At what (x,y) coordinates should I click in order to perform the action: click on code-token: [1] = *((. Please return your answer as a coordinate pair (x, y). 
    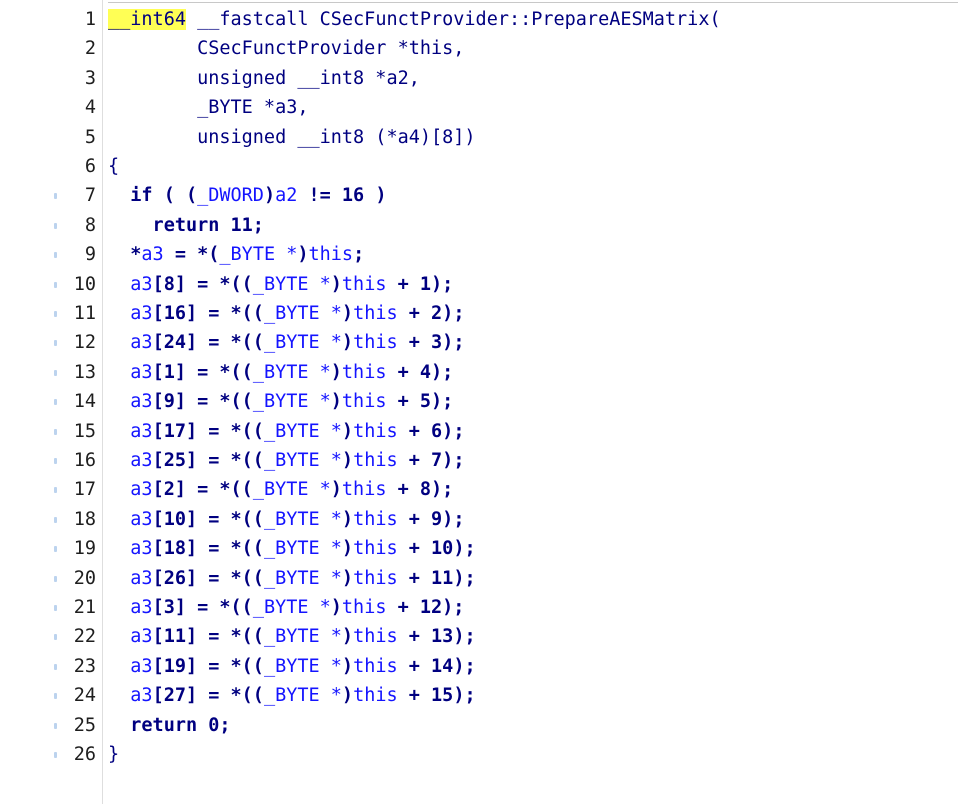
    Looking at the image, I should click on (203, 372).